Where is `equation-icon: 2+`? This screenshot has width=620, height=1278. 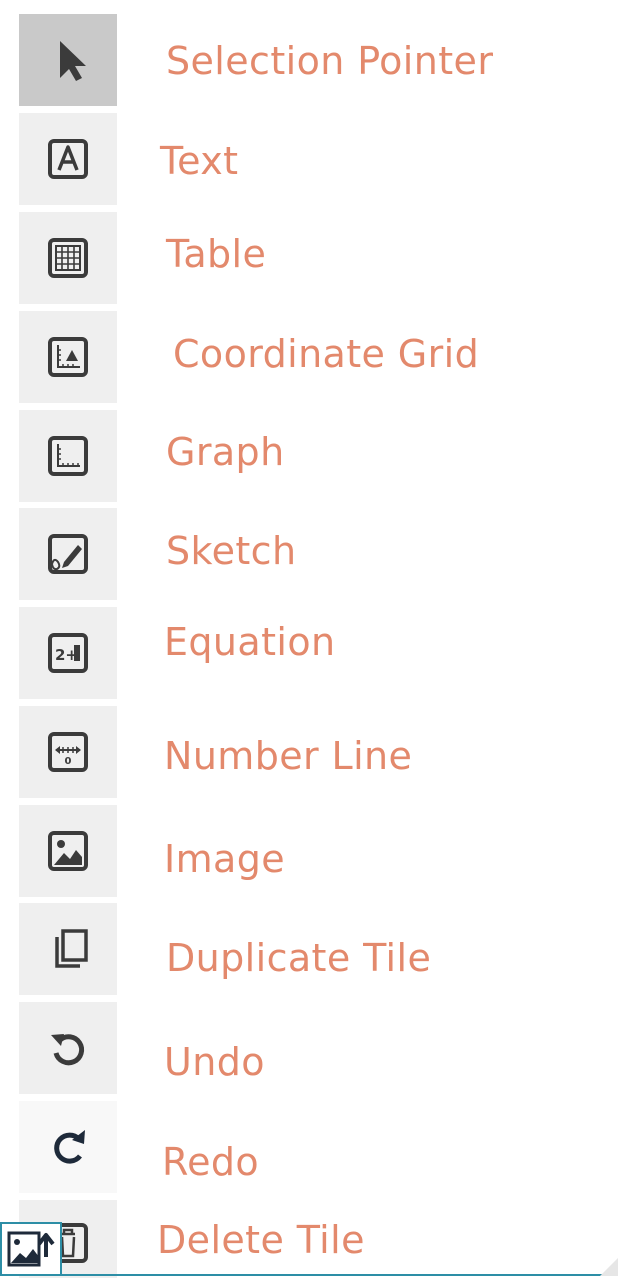
equation-icon: 2+ is located at coordinates (68, 653).